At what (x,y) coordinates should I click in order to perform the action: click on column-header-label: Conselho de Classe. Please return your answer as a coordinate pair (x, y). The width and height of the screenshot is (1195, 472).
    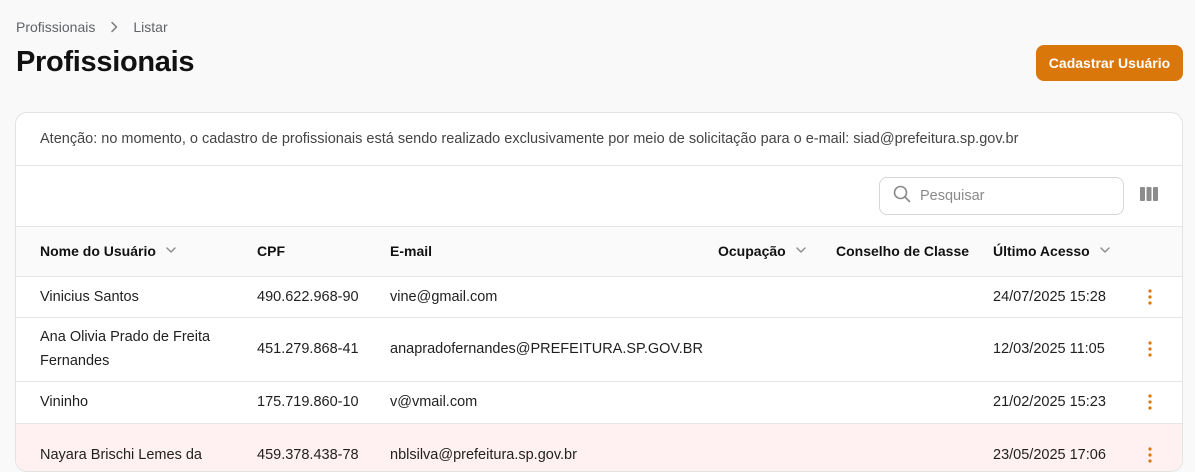
    Looking at the image, I should click on (903, 251).